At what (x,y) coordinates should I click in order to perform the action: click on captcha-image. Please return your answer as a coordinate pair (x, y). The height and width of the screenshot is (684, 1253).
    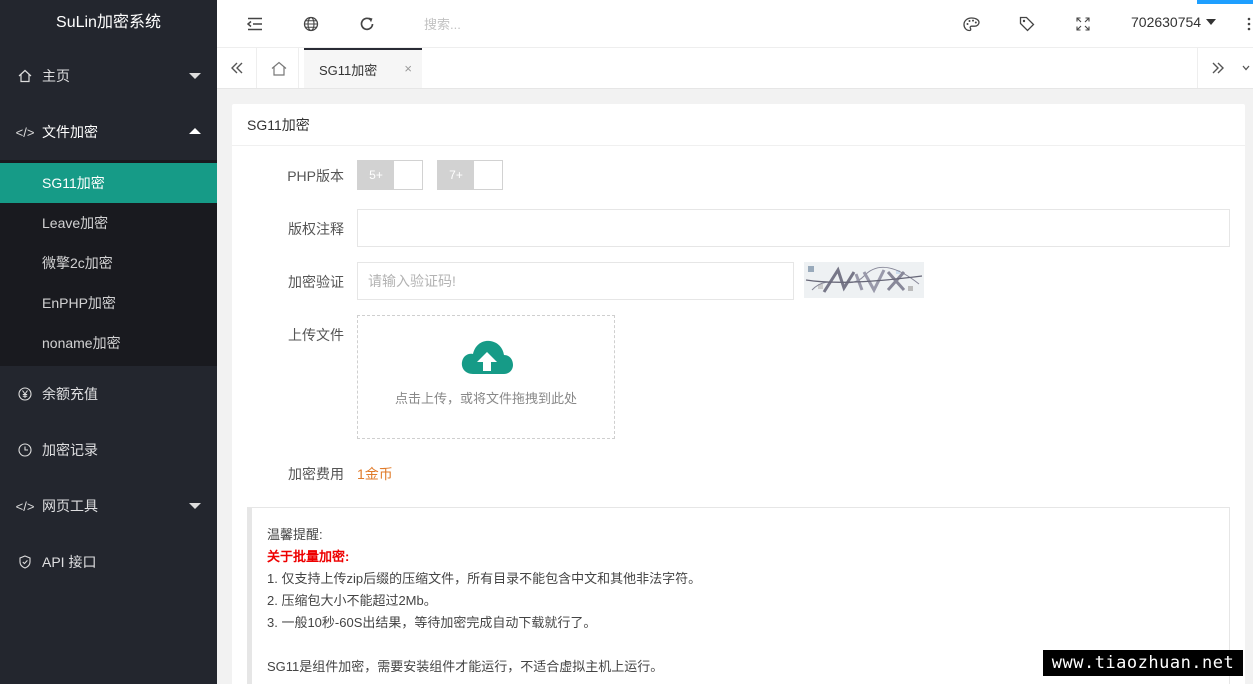
    Looking at the image, I should click on (864, 280).